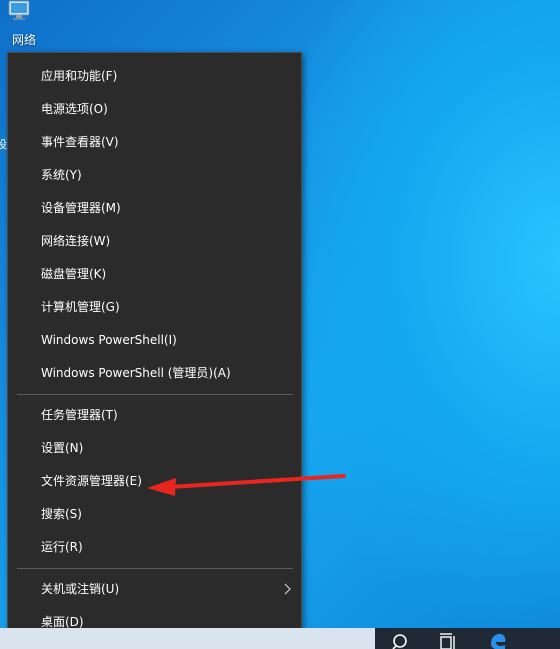  Describe the element at coordinates (447, 639) in the screenshot. I see `task-view-icon` at that location.